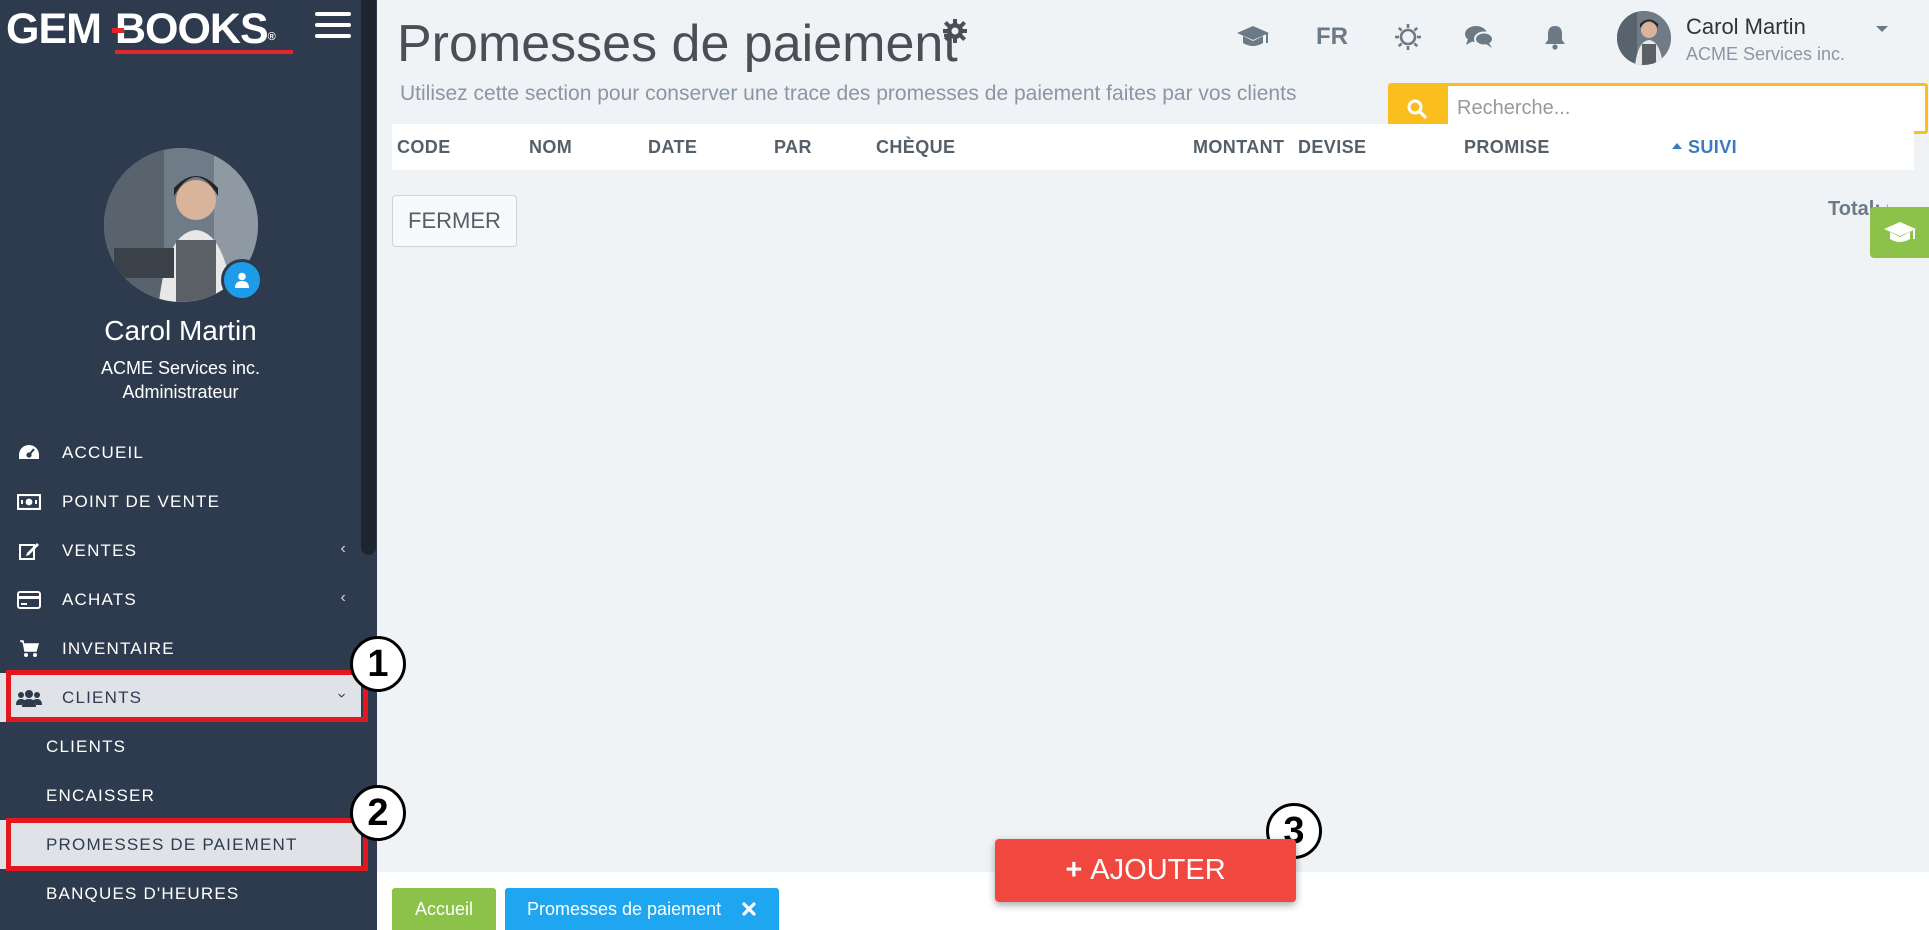  What do you see at coordinates (180, 452) in the screenshot?
I see `sidebar-item-accueil: ACCUEIL` at bounding box center [180, 452].